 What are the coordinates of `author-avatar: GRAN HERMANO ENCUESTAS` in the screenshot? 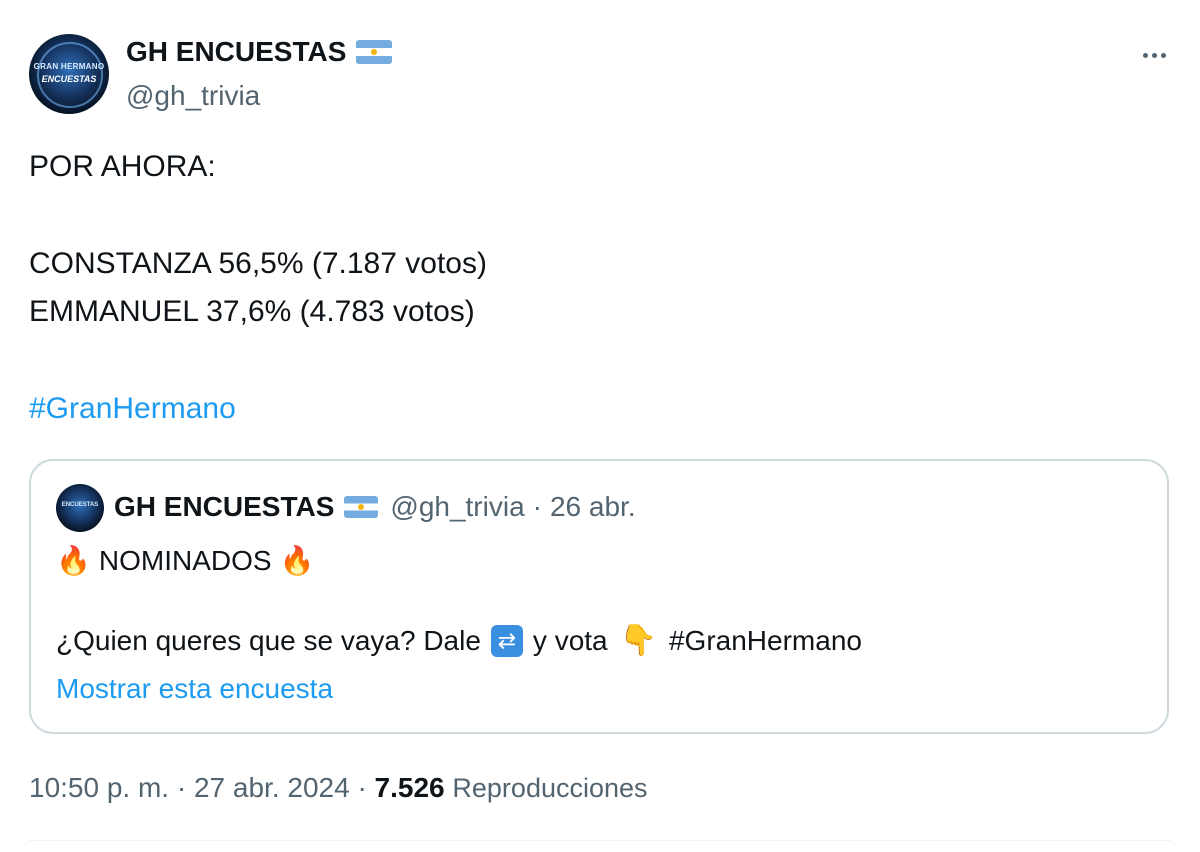 It's located at (69, 74).